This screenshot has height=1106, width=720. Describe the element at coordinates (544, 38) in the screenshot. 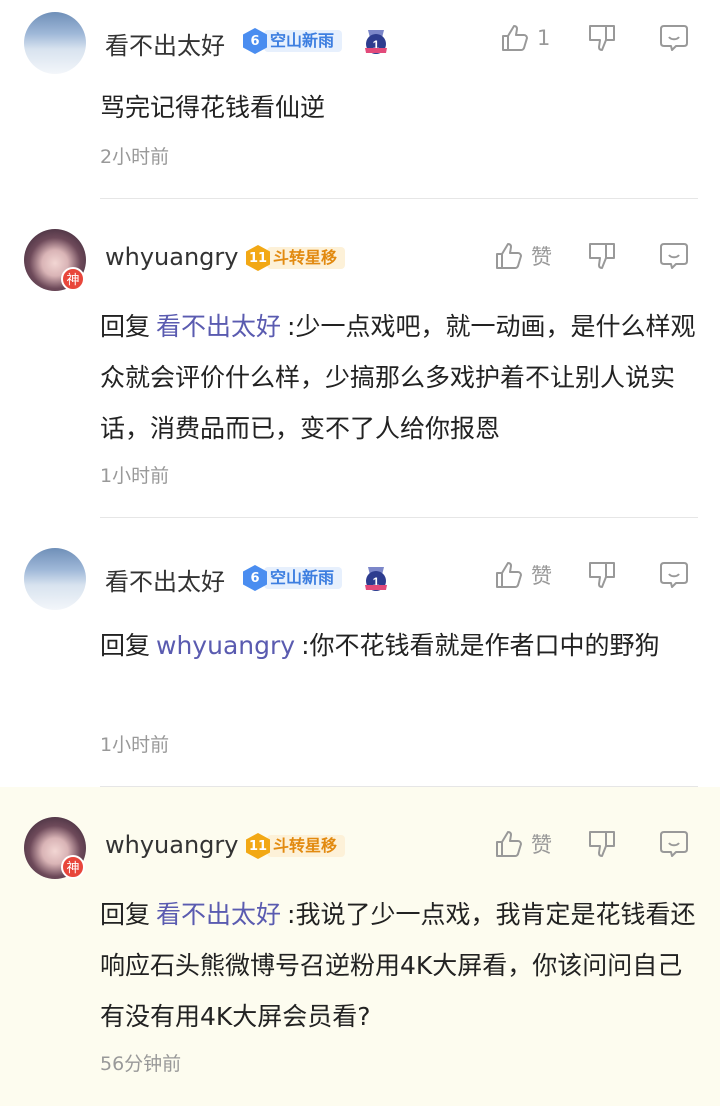

I see `like-count: 1` at that location.